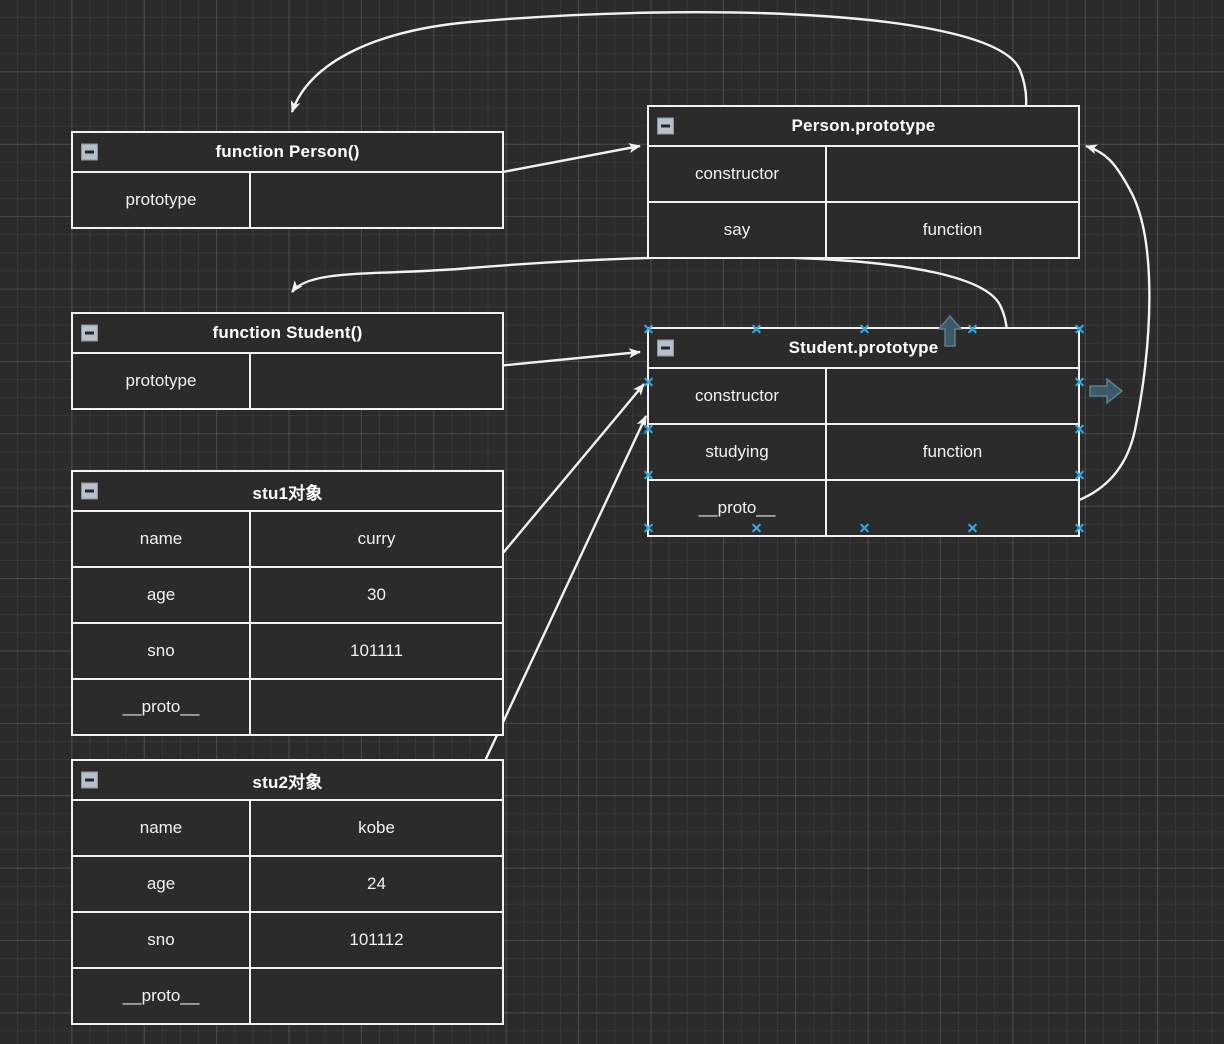  Describe the element at coordinates (972, 328) in the screenshot. I see `selection-handle-n2` at that location.